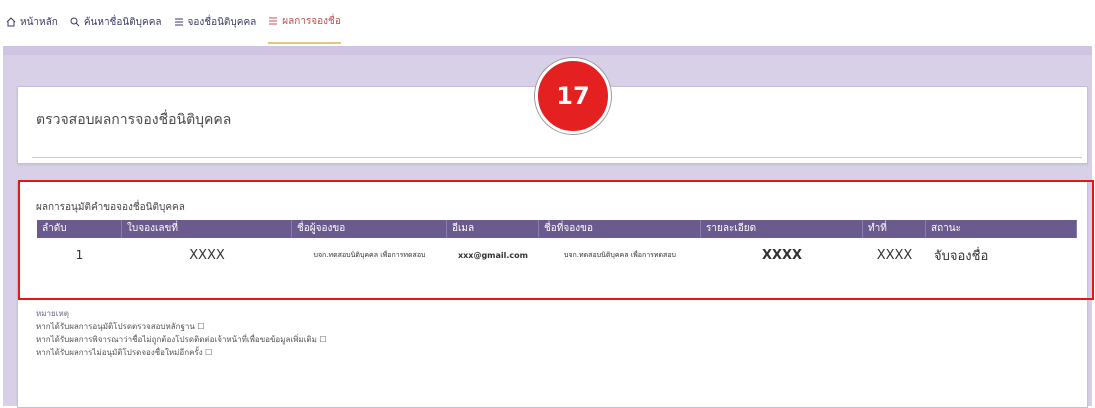 The height and width of the screenshot is (408, 1095). I want to click on search-icon, so click(75, 22).